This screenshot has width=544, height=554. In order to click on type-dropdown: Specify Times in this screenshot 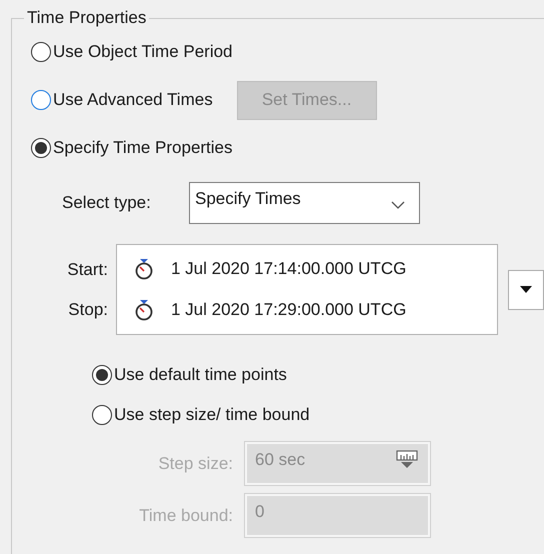, I will do `click(304, 203)`.